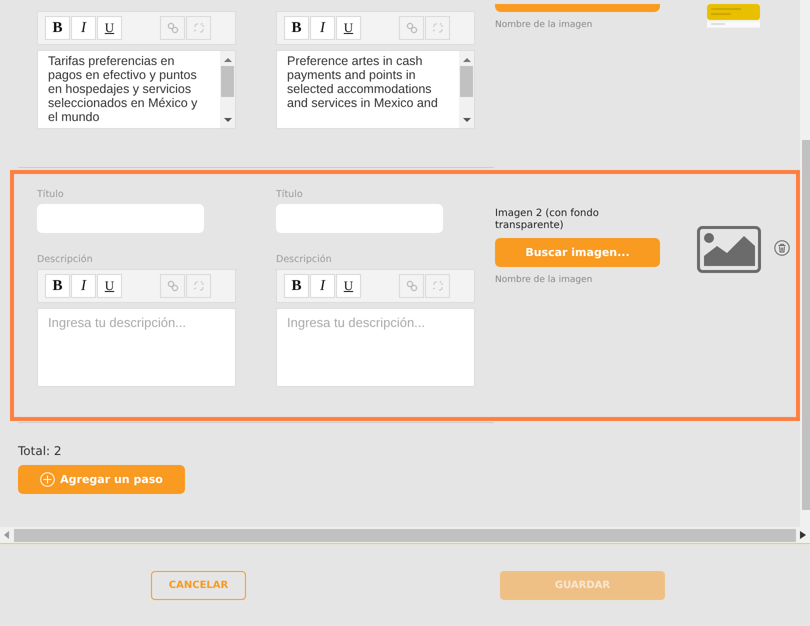  What do you see at coordinates (375, 89) in the screenshot?
I see `description-editor: Preference artes in cash payments and points in selected accommodations and services in Mexico and` at bounding box center [375, 89].